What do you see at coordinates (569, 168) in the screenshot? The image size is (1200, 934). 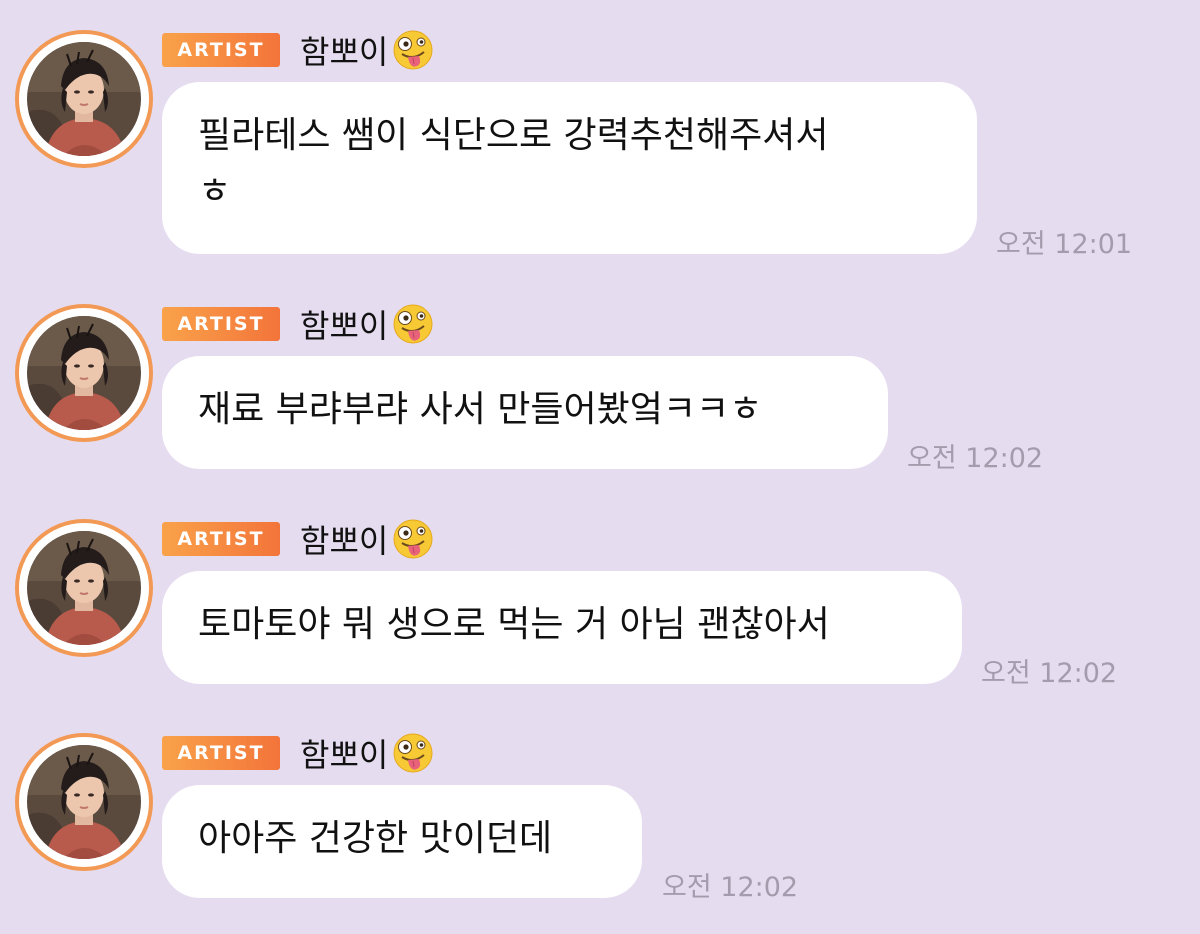 I see `message-bubble: 필라테스 쌤이 식단으로 강력추천해주셔서 ㅎ` at bounding box center [569, 168].